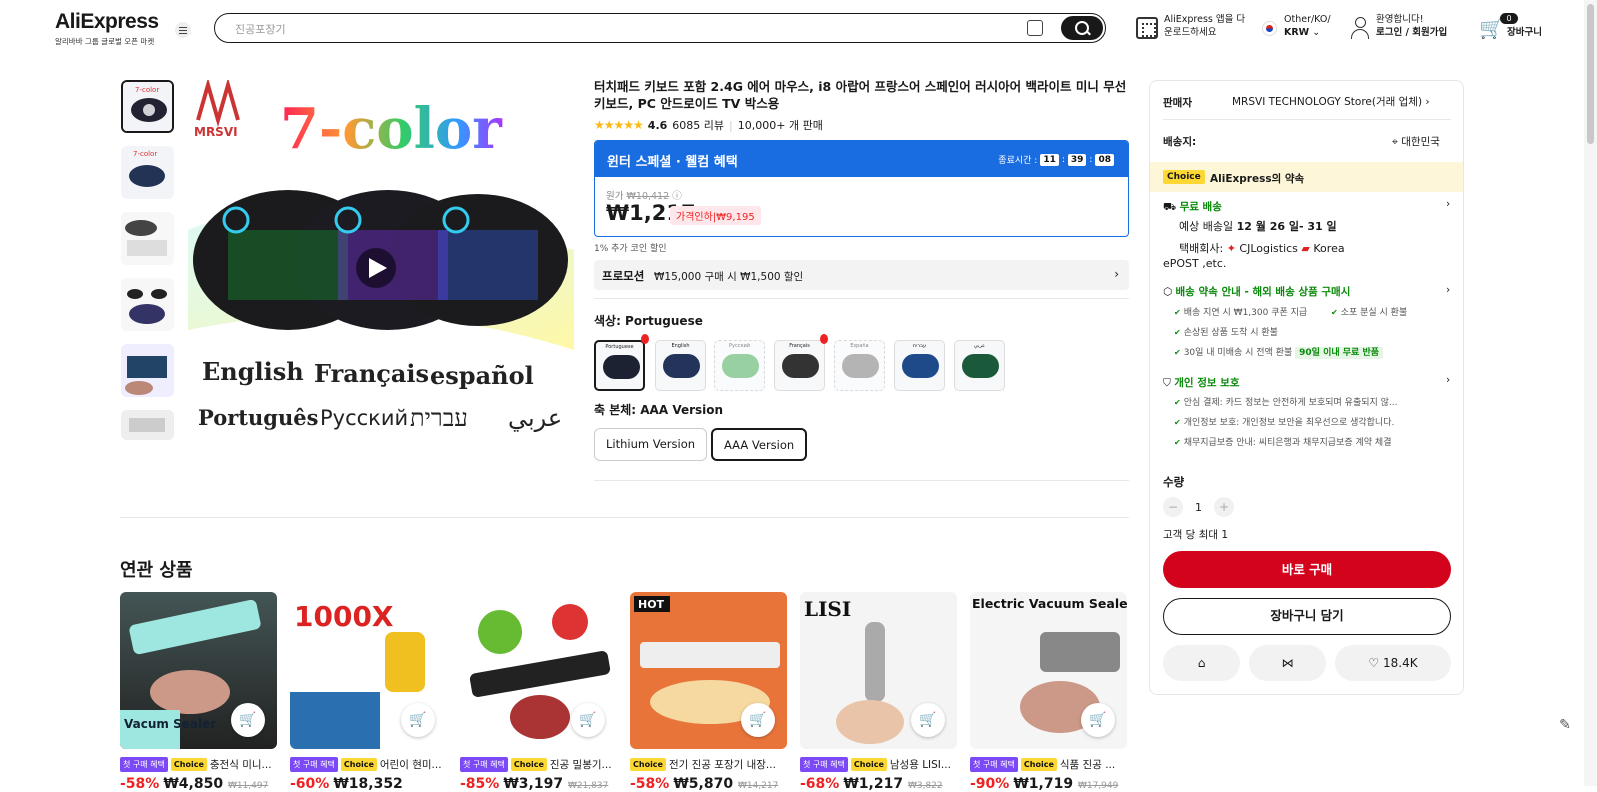  Describe the element at coordinates (156, 570) in the screenshot. I see `related-products-title: 연관 상품` at that location.